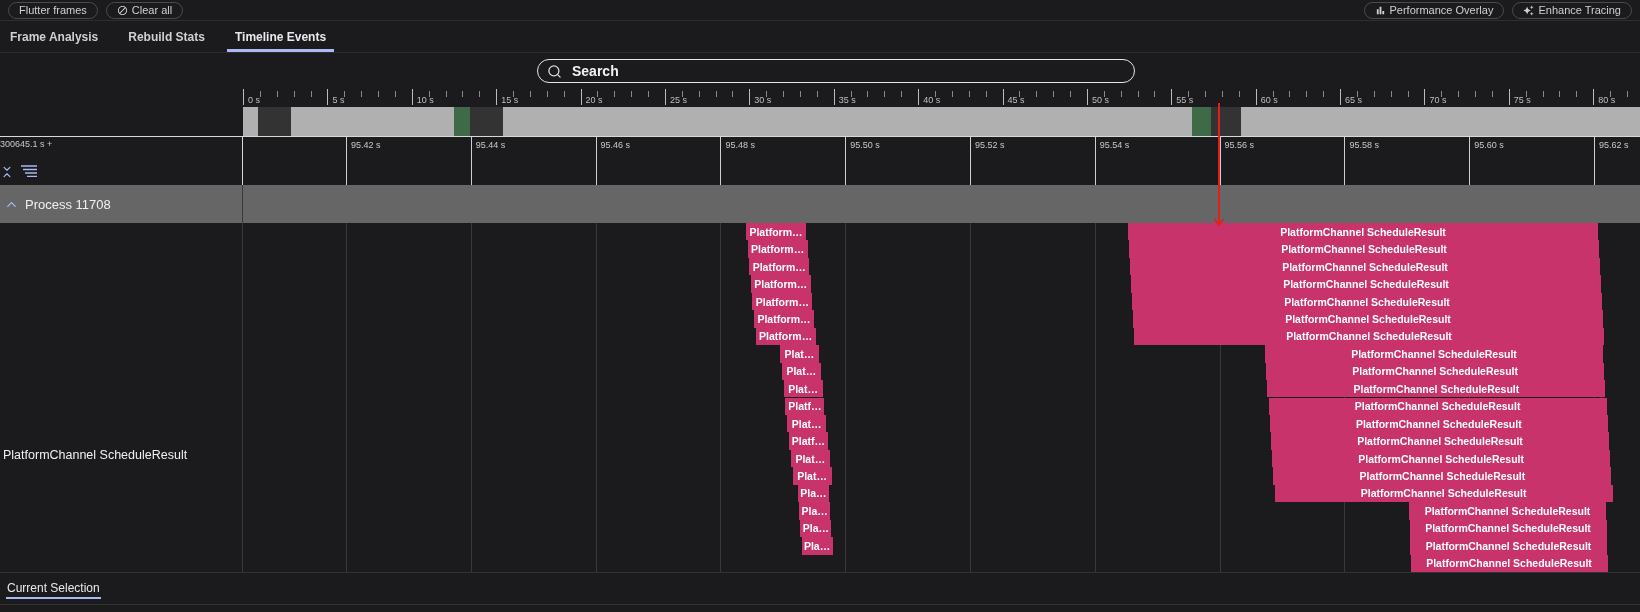 This screenshot has height=612, width=1640. What do you see at coordinates (1015, 100) in the screenshot?
I see `time-tick-label: 45 s` at bounding box center [1015, 100].